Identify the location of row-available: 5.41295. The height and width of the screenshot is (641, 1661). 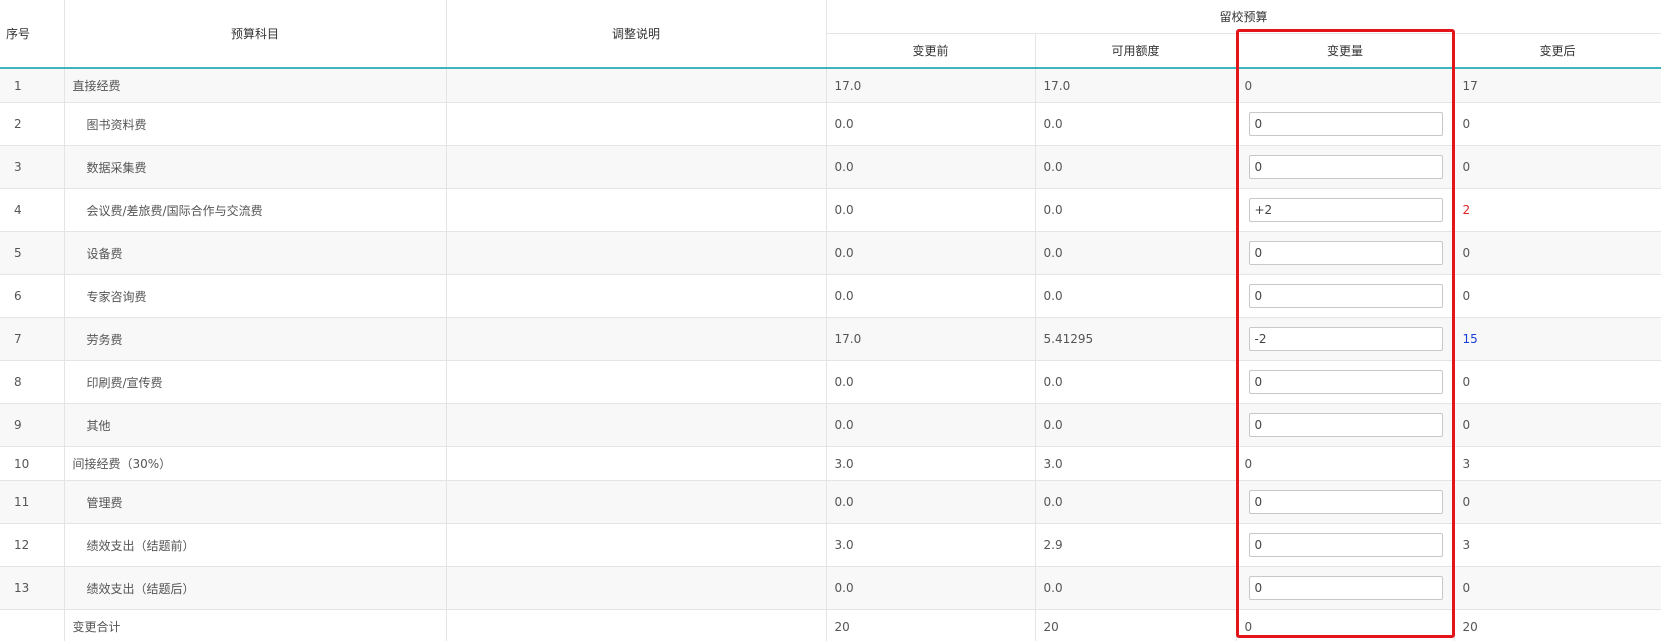
(1136, 339).